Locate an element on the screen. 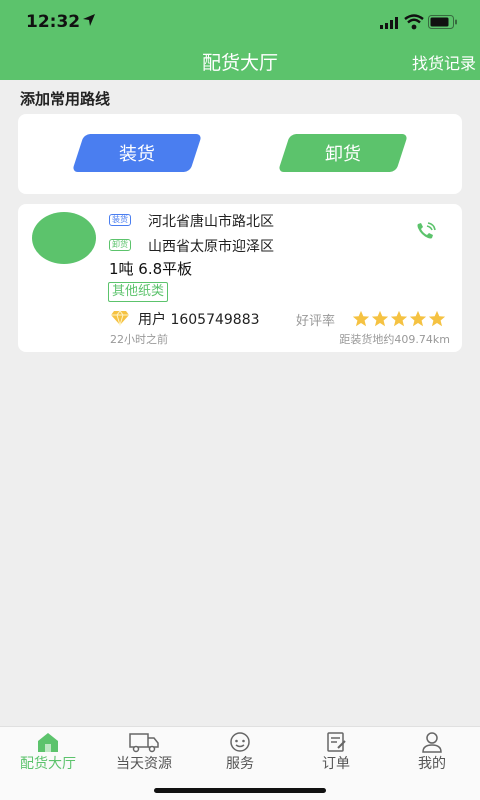 Image resolution: width=480 pixels, height=800 pixels. diamond-icon is located at coordinates (120, 318).